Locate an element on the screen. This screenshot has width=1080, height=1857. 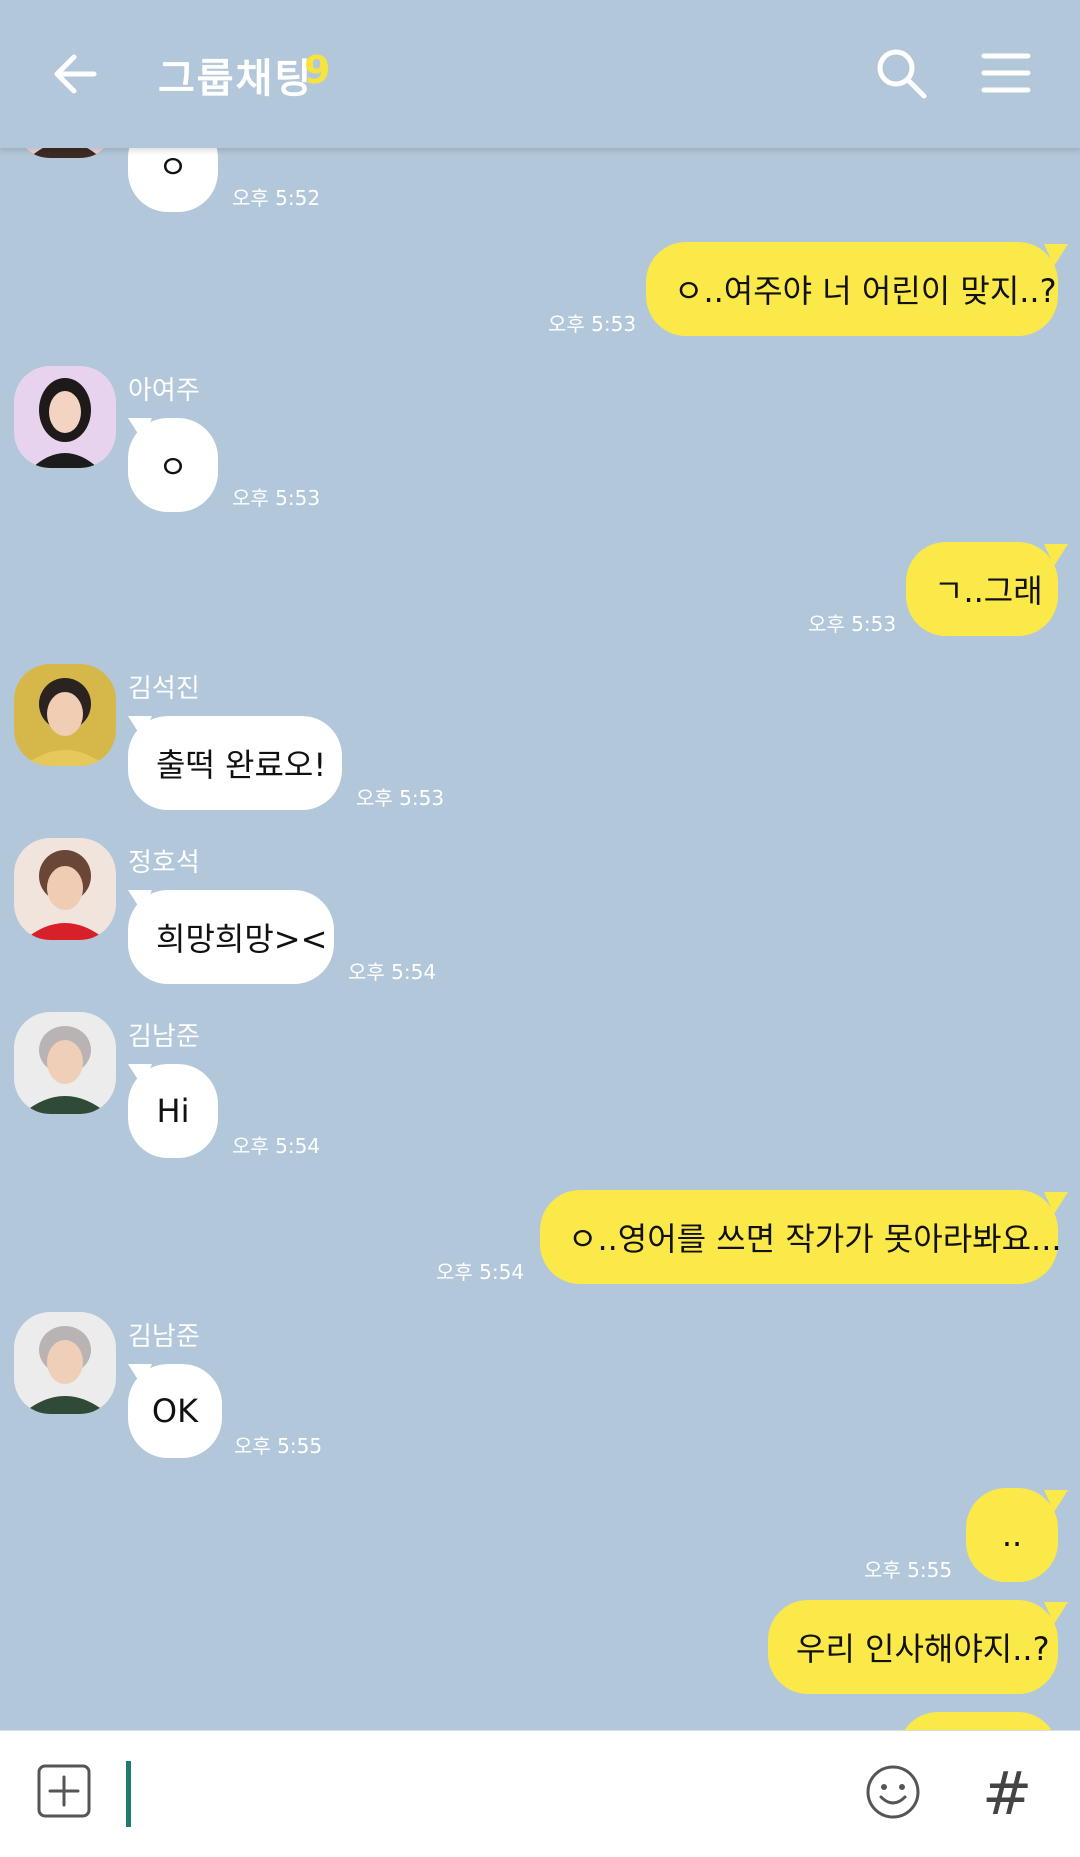
plus-icon is located at coordinates (64, 1791).